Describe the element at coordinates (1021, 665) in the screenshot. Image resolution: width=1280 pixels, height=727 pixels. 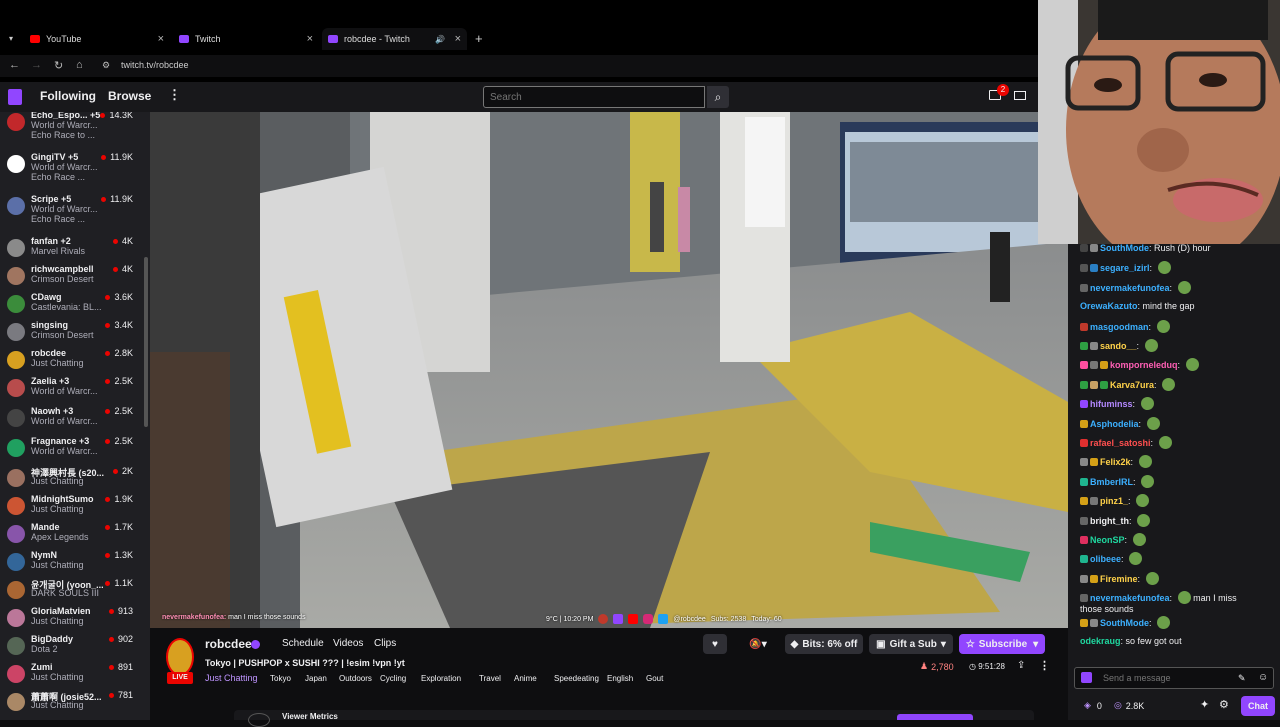
I see `share-icon: ⇪` at that location.